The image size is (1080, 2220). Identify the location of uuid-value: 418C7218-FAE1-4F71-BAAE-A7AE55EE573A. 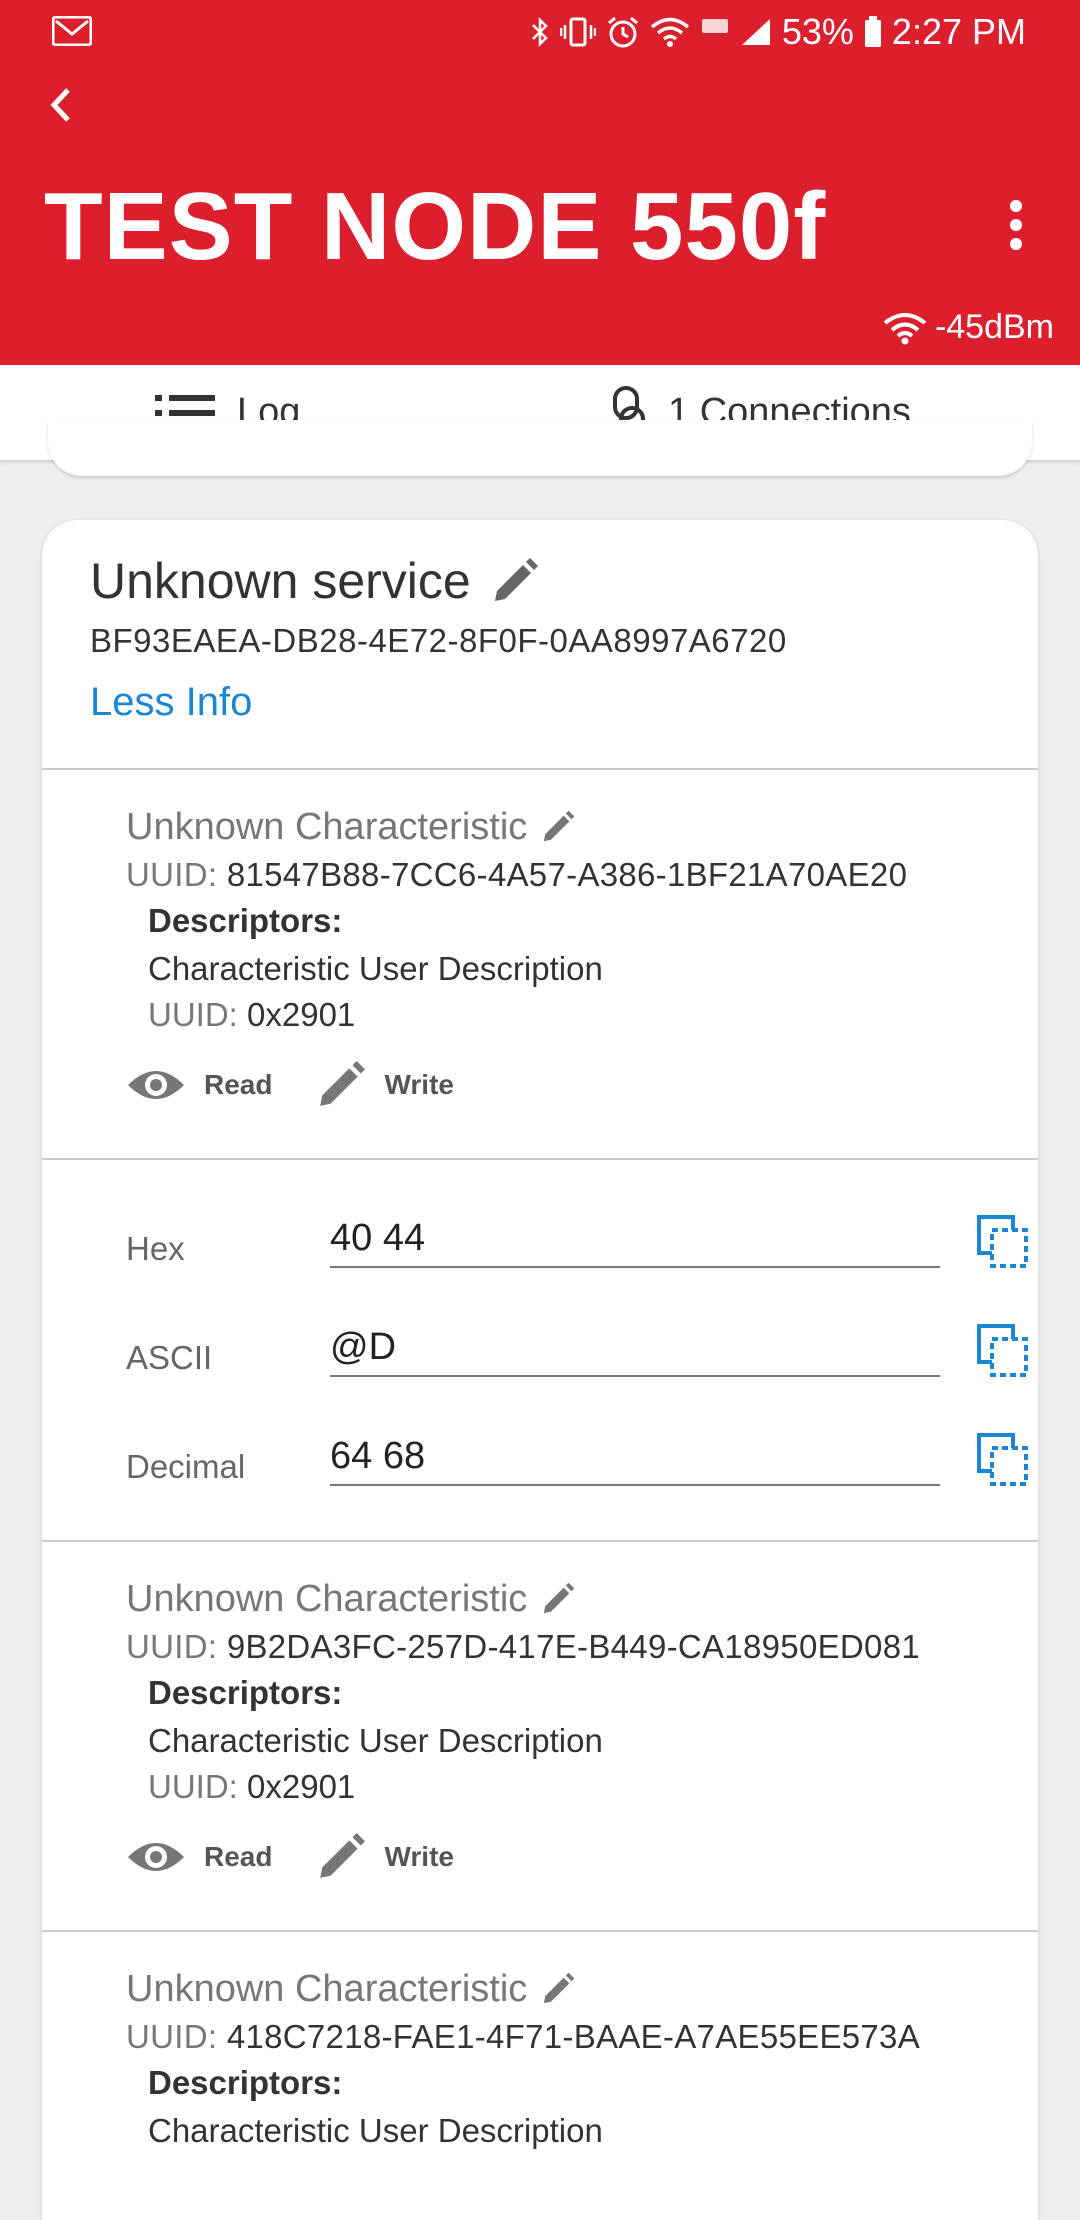
(573, 2036).